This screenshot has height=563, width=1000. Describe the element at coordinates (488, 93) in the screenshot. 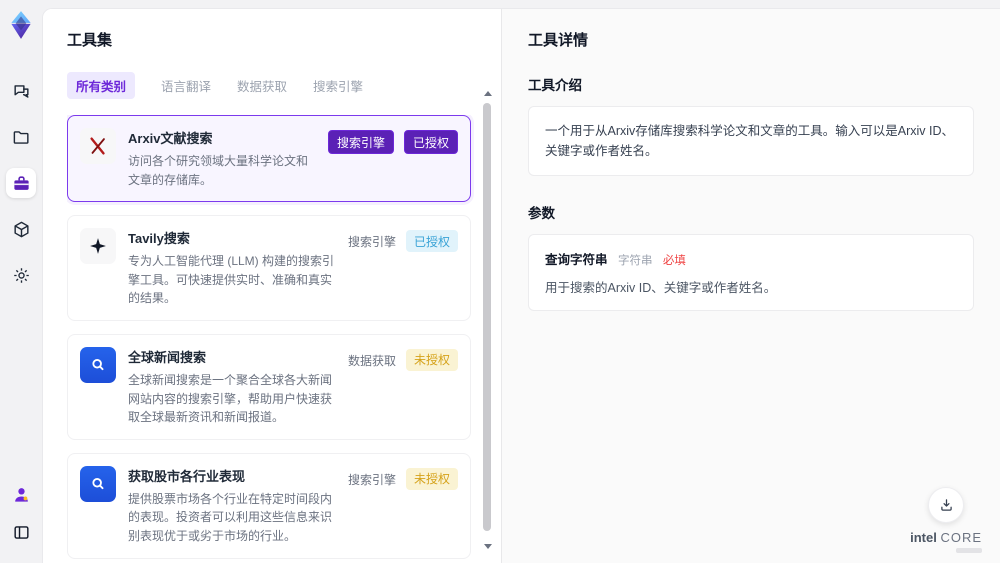

I see `scroll-up-arrow` at that location.